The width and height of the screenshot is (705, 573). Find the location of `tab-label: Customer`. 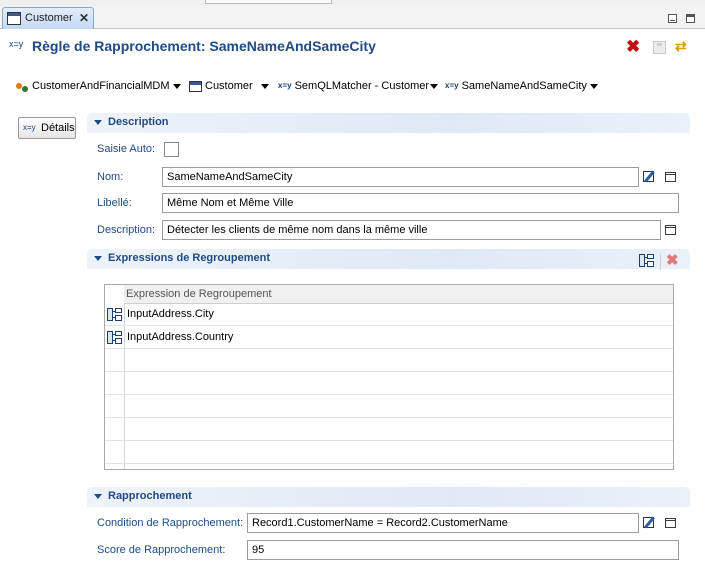

tab-label: Customer is located at coordinates (49, 18).